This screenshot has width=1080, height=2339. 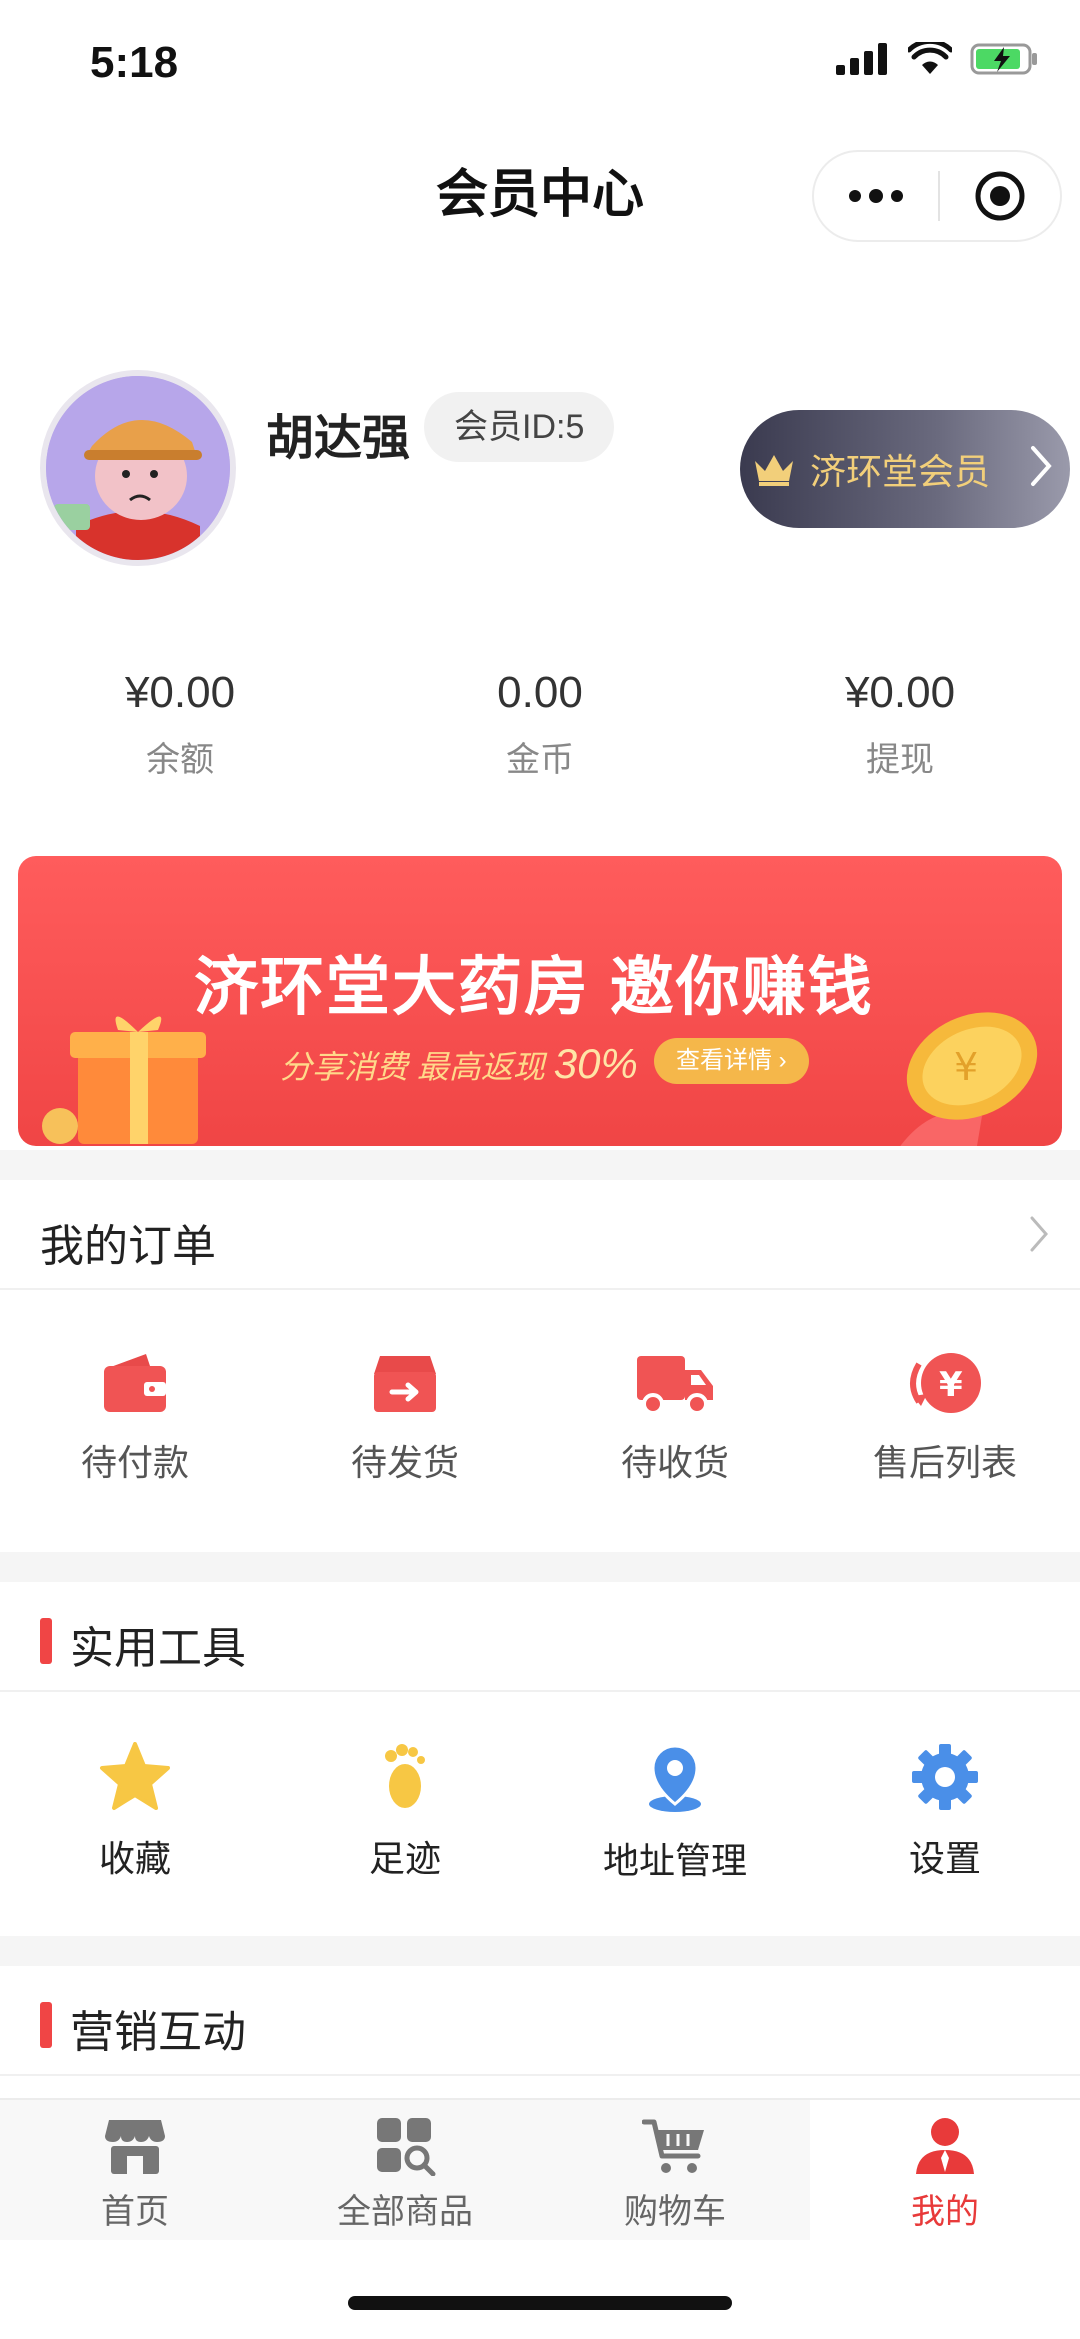 I want to click on wallet-icon, so click(x=135, y=1383).